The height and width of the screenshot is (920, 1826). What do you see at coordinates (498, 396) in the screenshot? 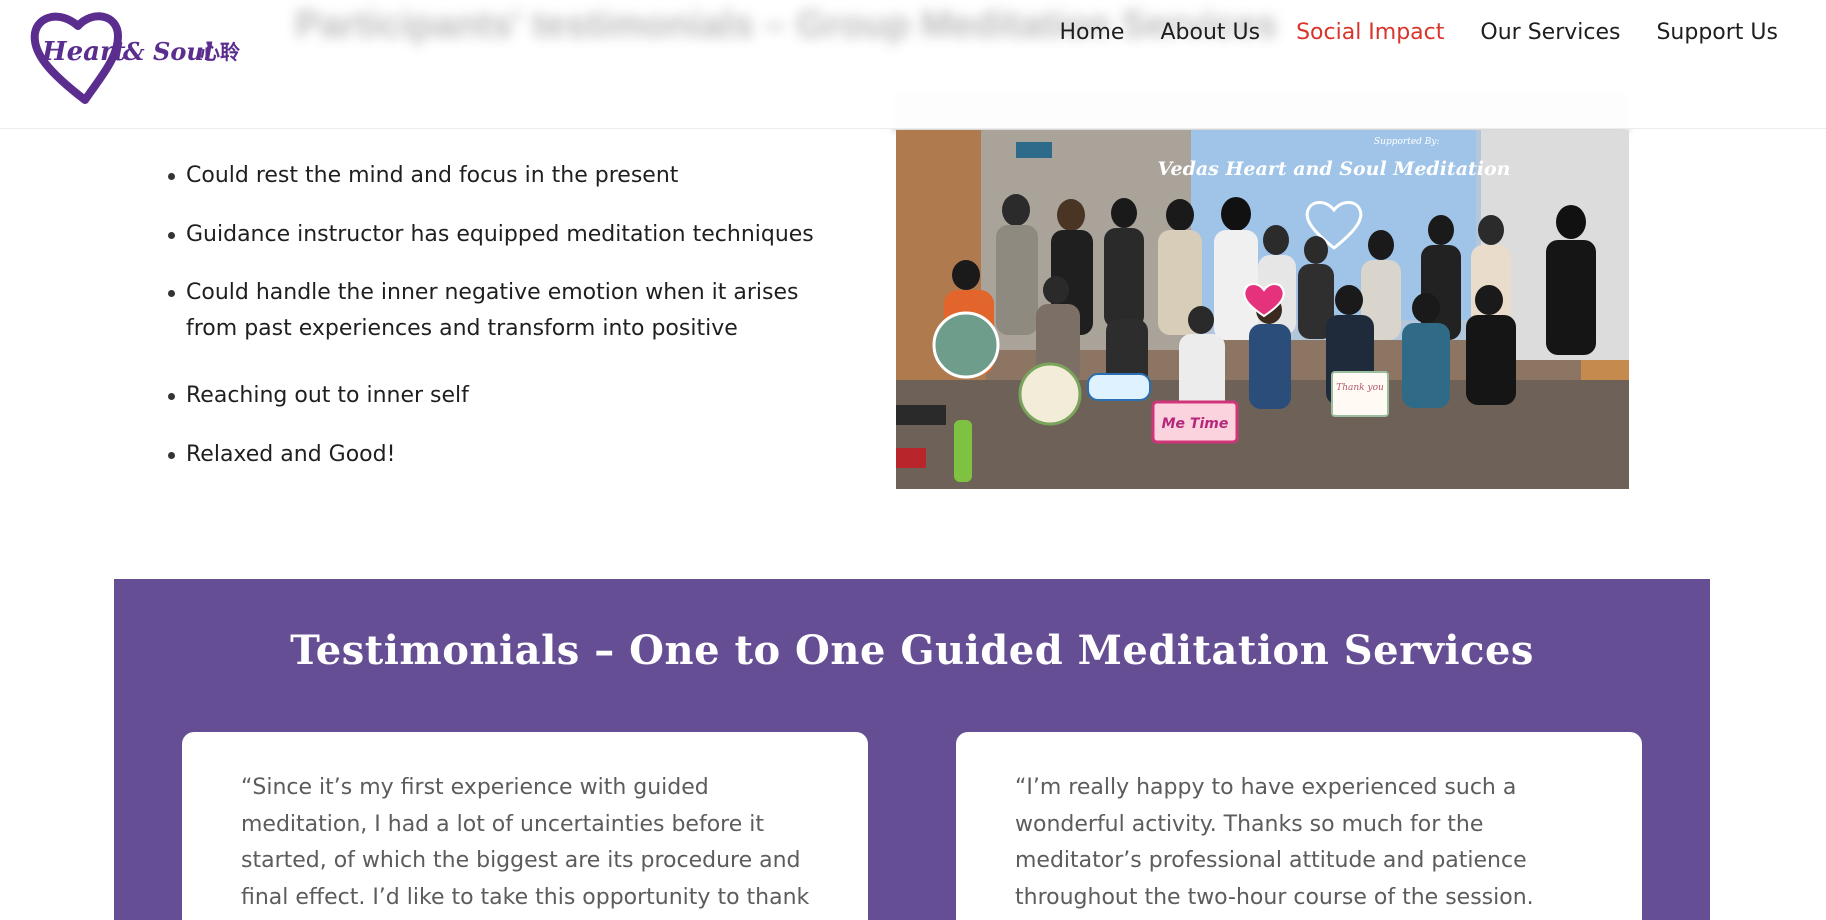
I see `list-item: Reaching out to inner self` at bounding box center [498, 396].